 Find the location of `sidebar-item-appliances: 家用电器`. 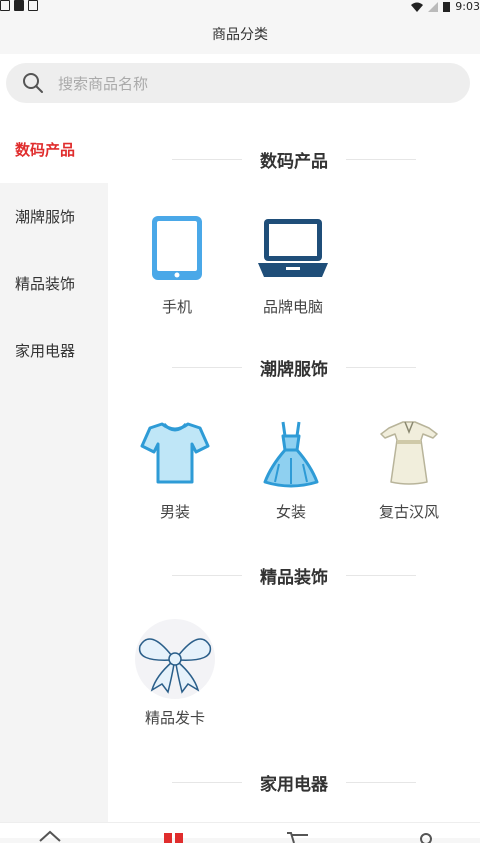

sidebar-item-appliances: 家用电器 is located at coordinates (54, 350).